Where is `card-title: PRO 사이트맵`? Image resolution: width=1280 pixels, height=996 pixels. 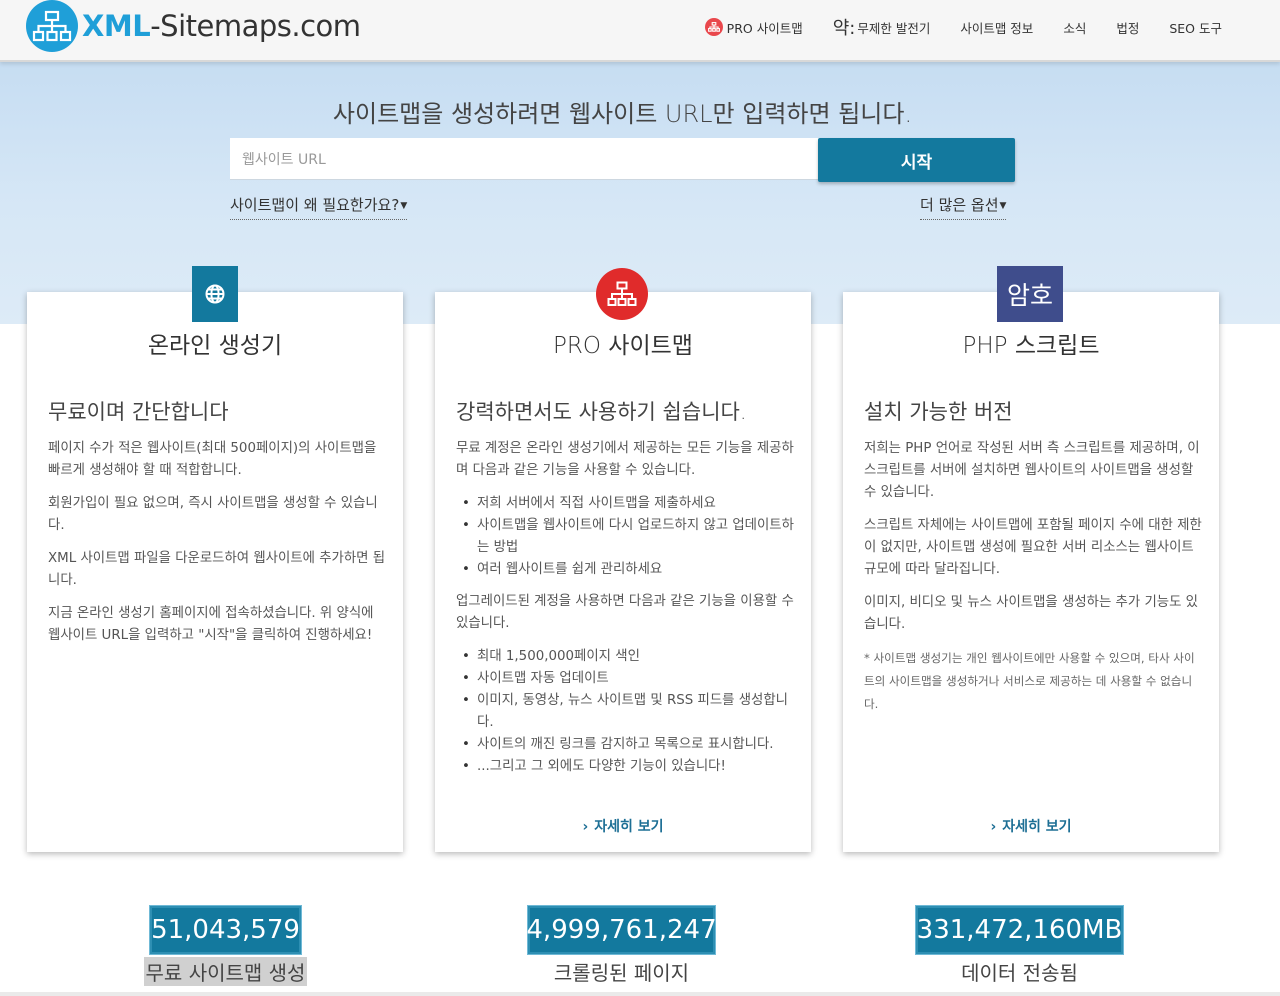 card-title: PRO 사이트맵 is located at coordinates (623, 346).